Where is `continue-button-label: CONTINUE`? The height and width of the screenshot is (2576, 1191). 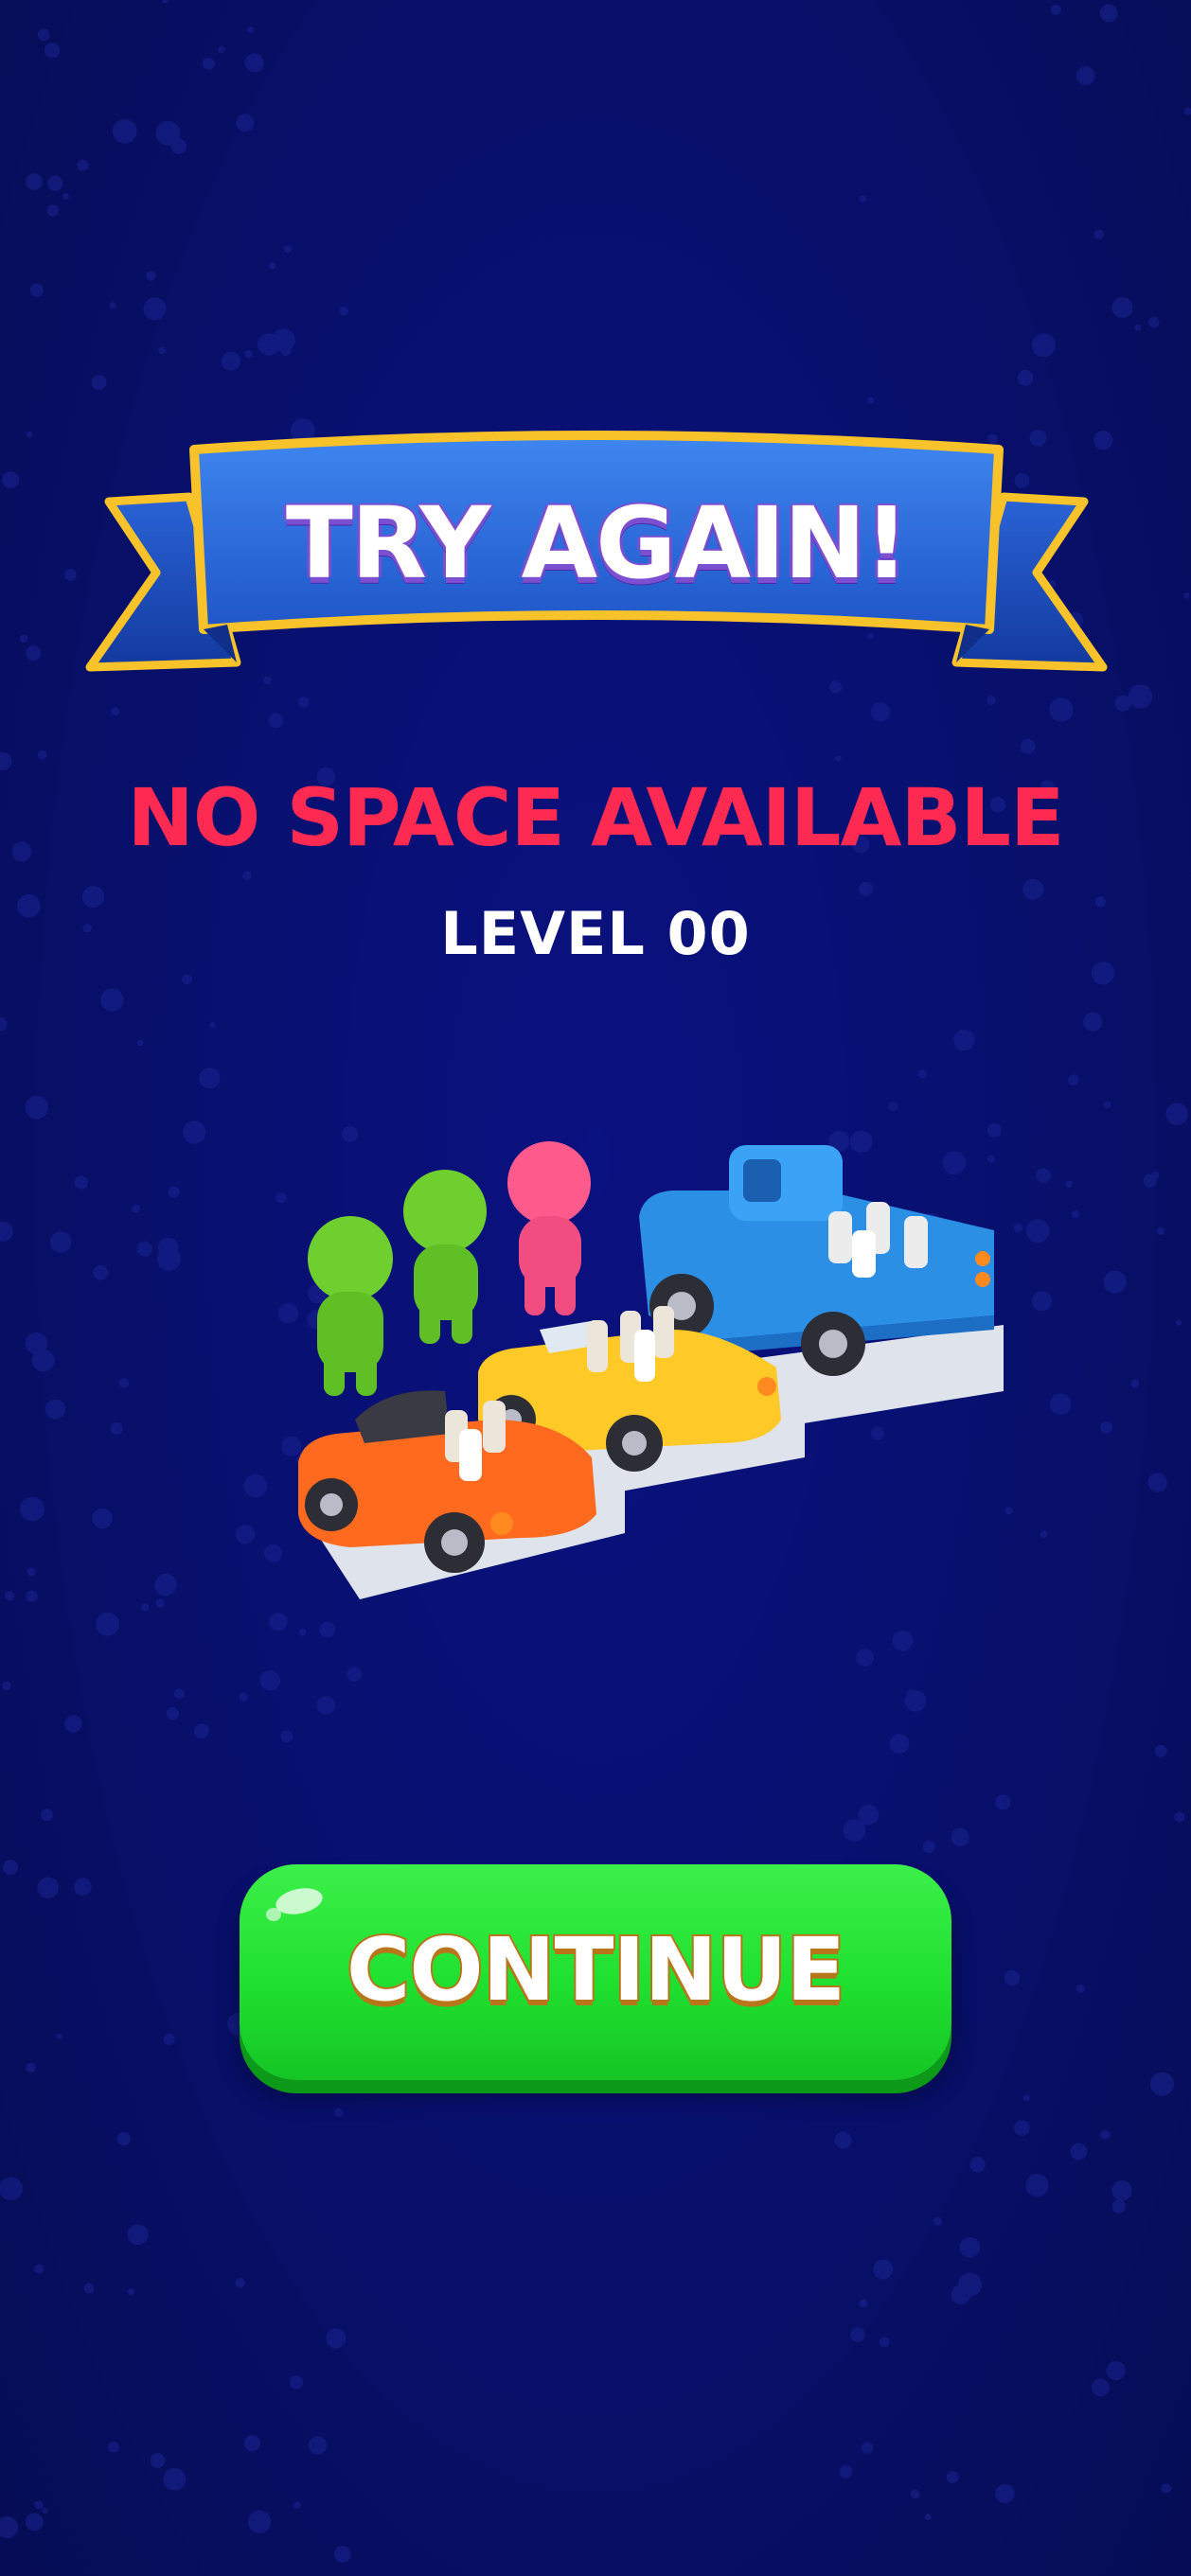 continue-button-label: CONTINUE is located at coordinates (596, 1969).